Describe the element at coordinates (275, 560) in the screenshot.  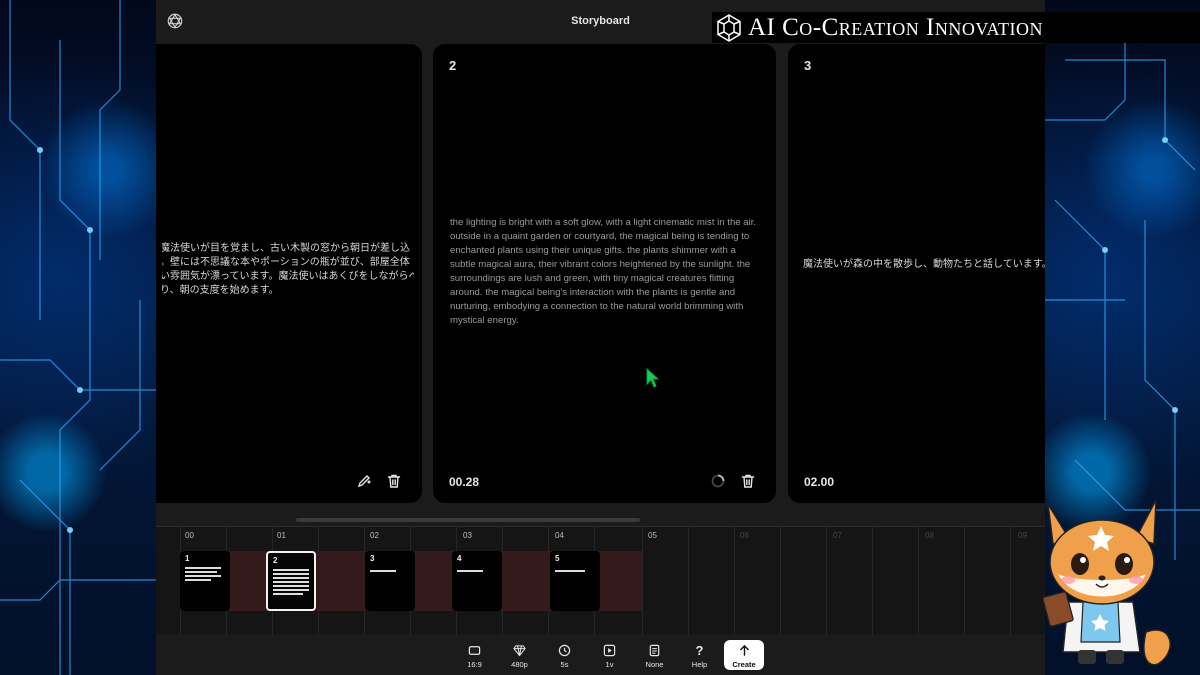
I see `clip-number: 2` at that location.